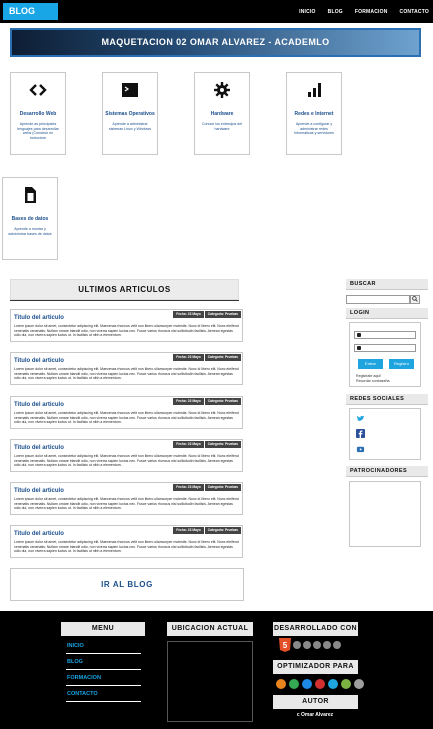  What do you see at coordinates (294, 684) in the screenshot?
I see `chrome-icon` at bounding box center [294, 684].